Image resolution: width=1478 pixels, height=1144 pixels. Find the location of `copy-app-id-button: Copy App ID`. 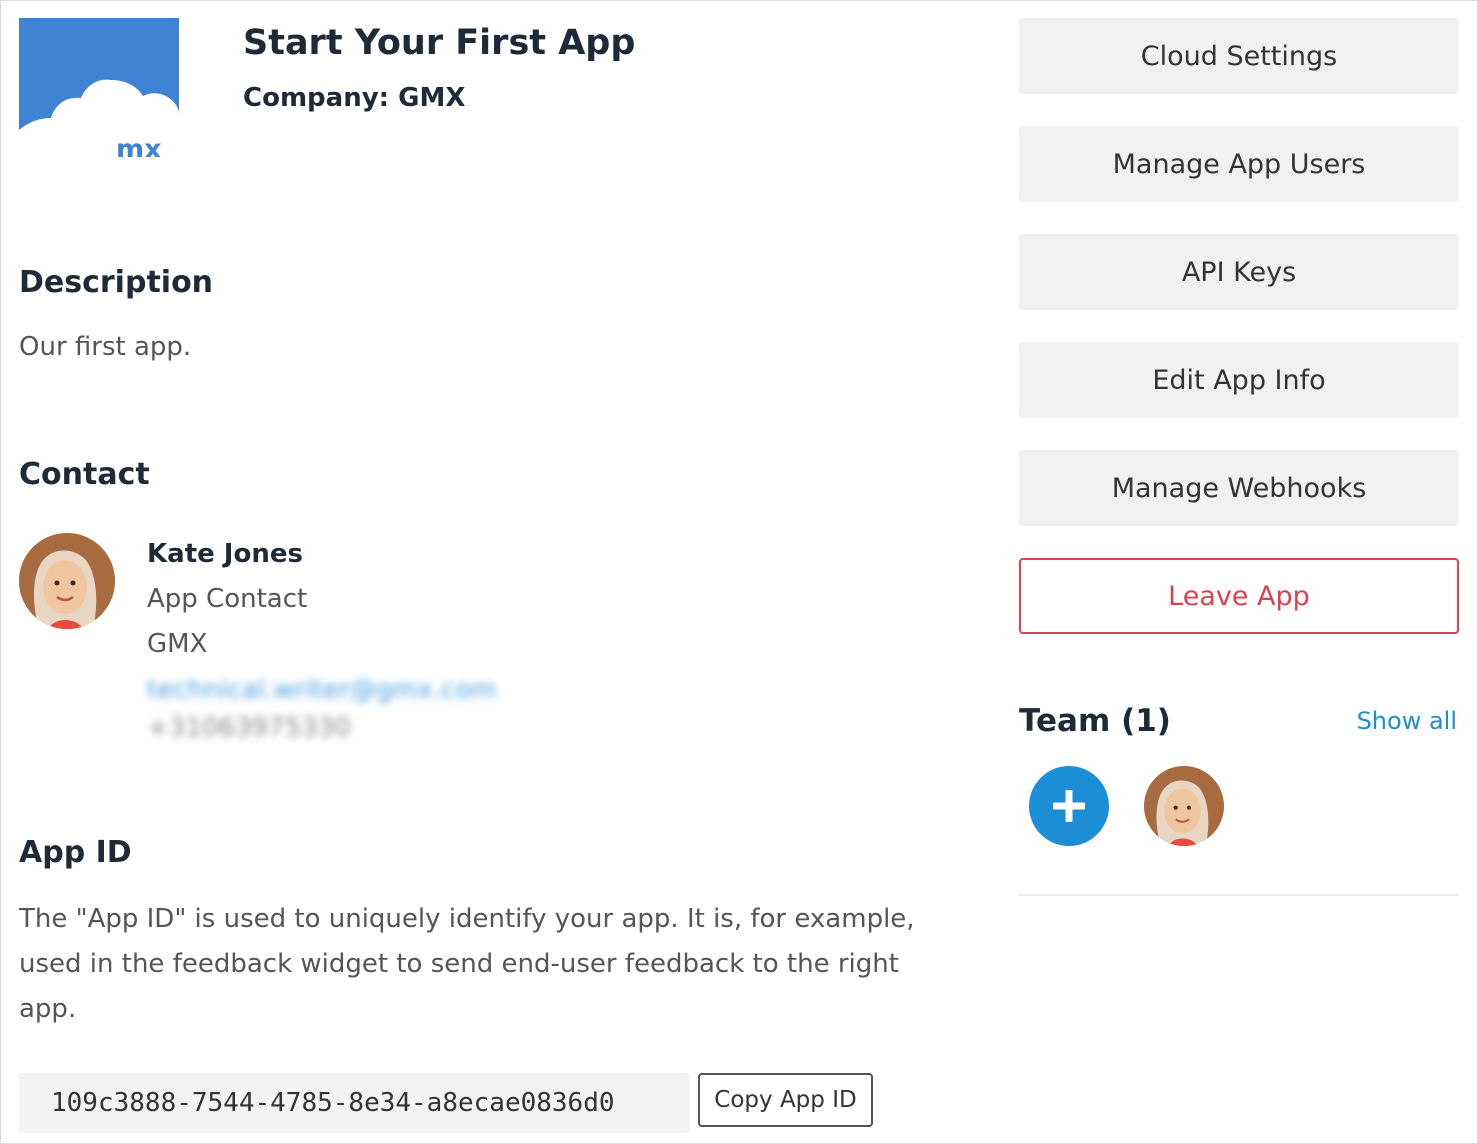

copy-app-id-button: Copy App ID is located at coordinates (785, 1100).